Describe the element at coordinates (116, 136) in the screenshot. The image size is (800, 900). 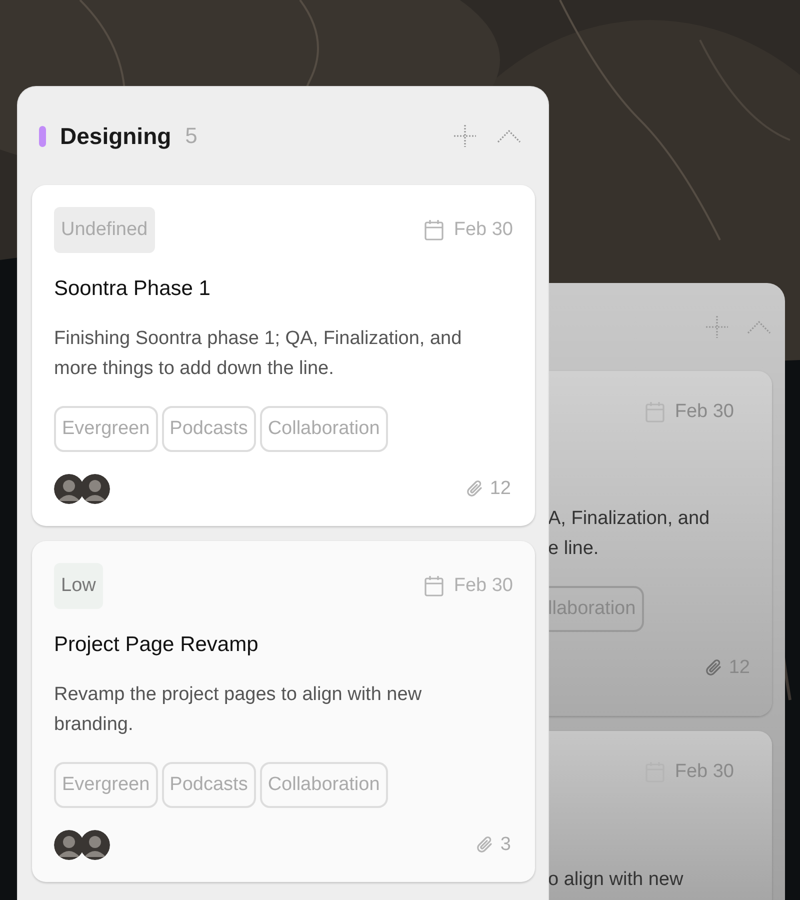
I see `column-title: Designing` at that location.